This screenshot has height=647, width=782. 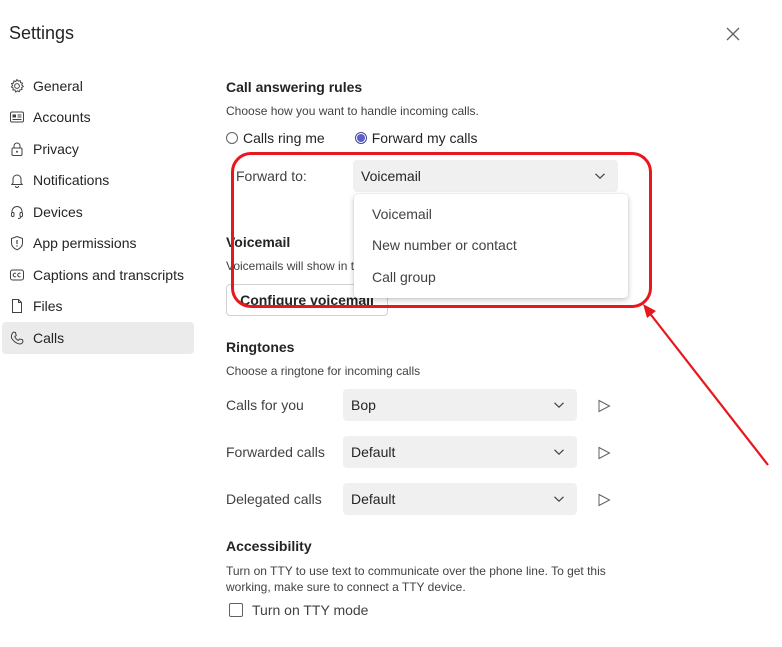 I want to click on sidebar-item-accounts: Accounts, so click(x=98, y=118).